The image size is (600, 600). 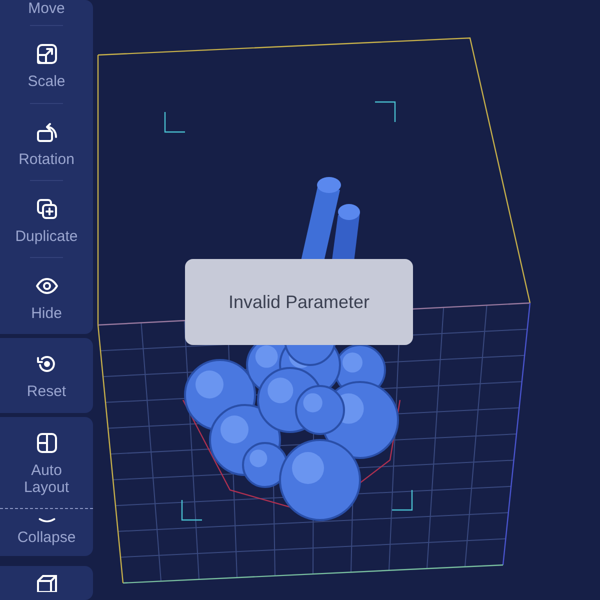 I want to click on tool-button: Scale, so click(x=46, y=64).